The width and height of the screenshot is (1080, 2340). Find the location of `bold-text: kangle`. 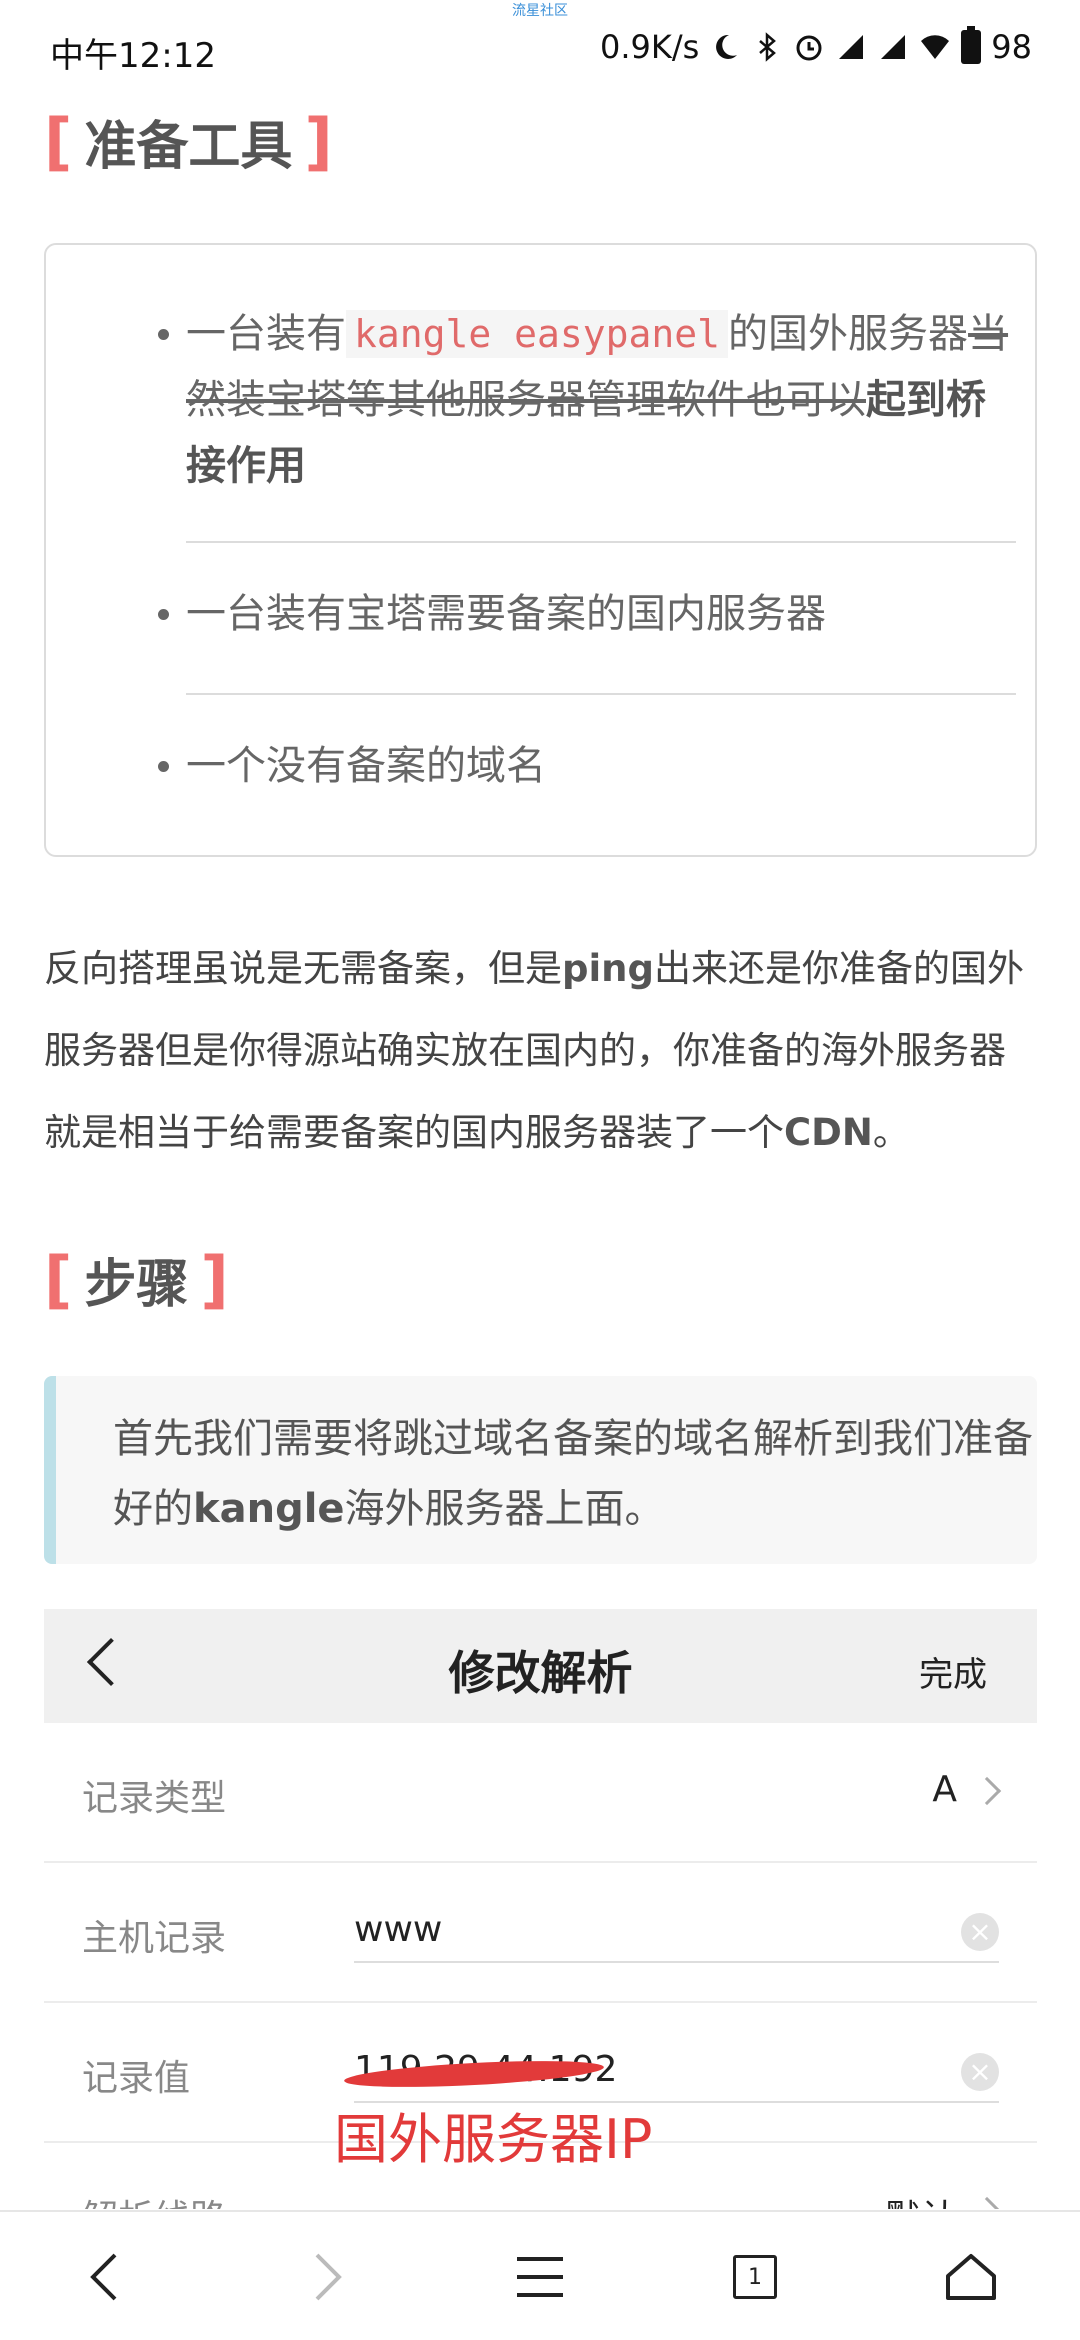

bold-text: kangle is located at coordinates (269, 1509).